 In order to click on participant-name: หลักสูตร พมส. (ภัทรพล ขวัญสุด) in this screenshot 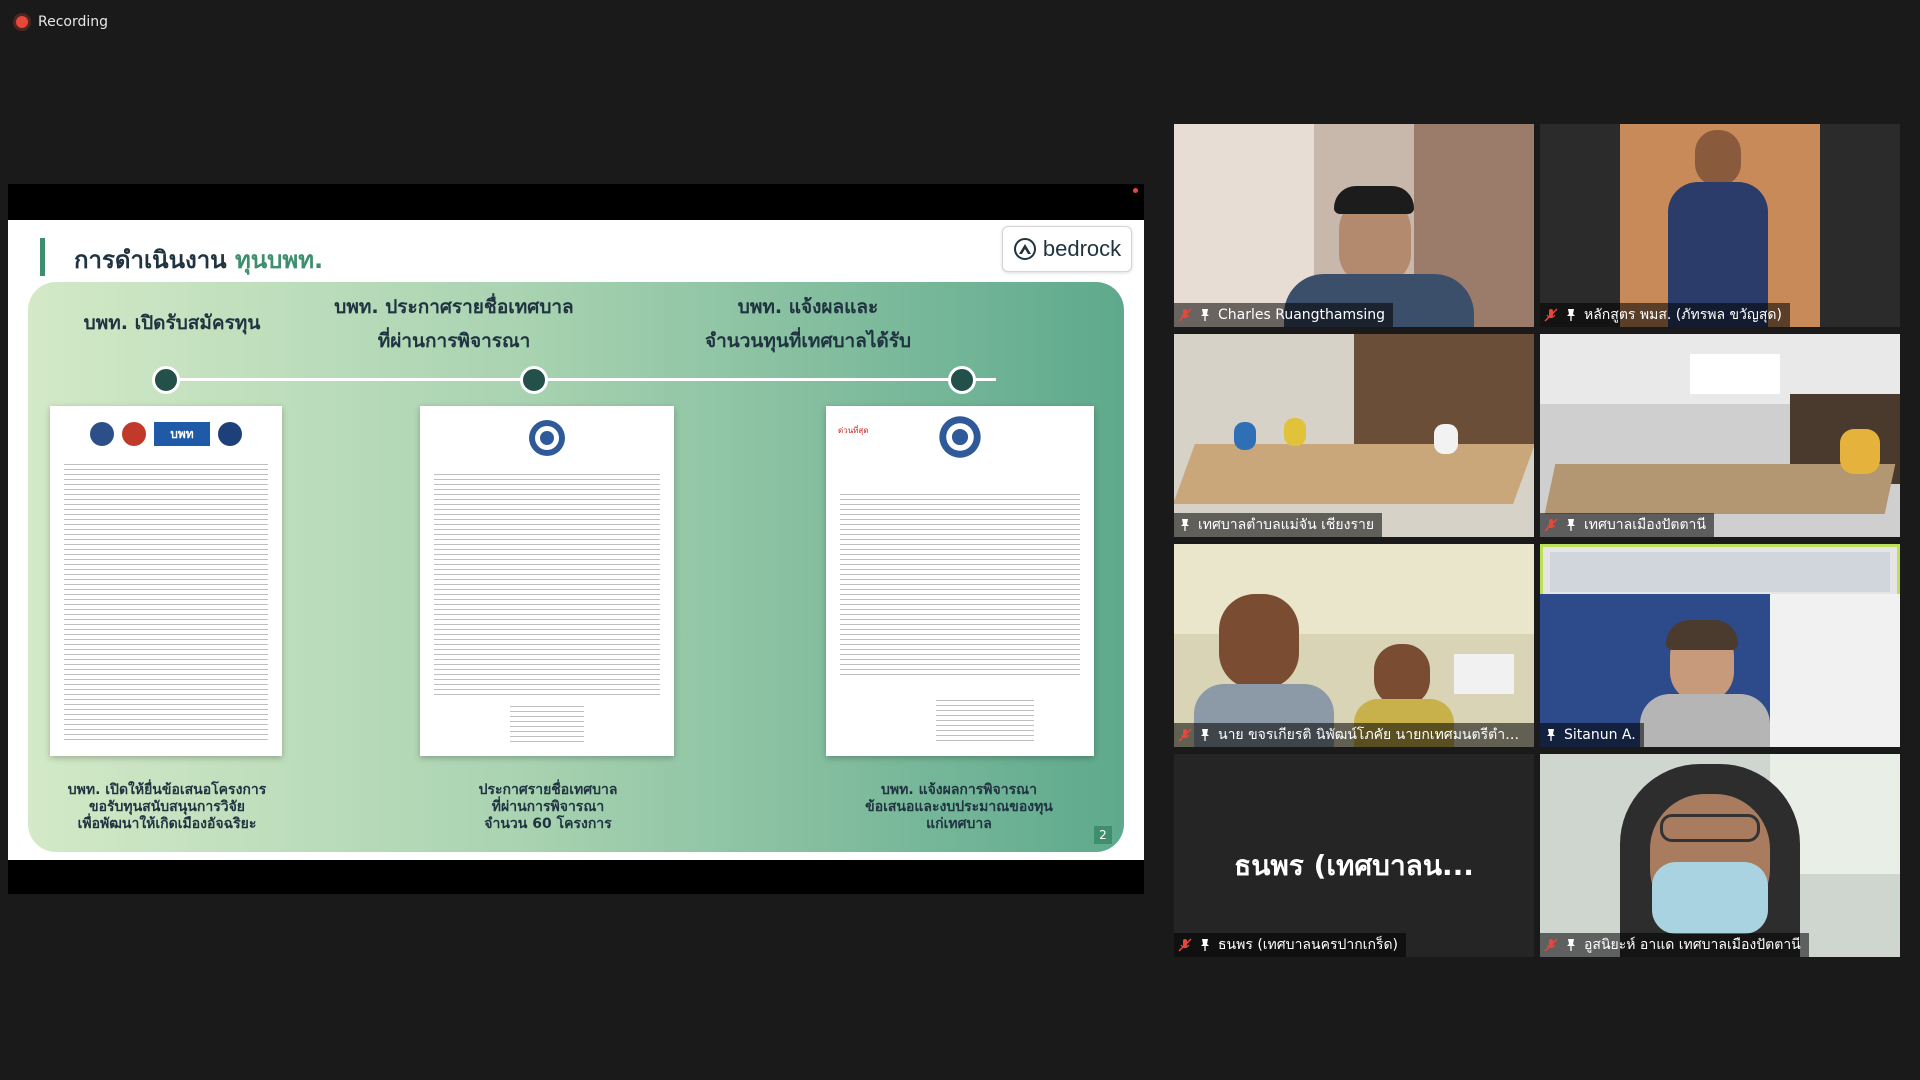, I will do `click(1683, 315)`.